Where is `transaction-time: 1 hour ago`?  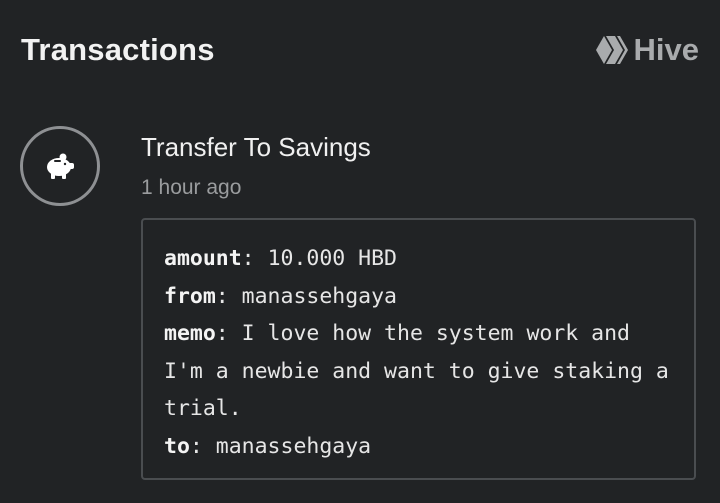
transaction-time: 1 hour ago is located at coordinates (191, 187).